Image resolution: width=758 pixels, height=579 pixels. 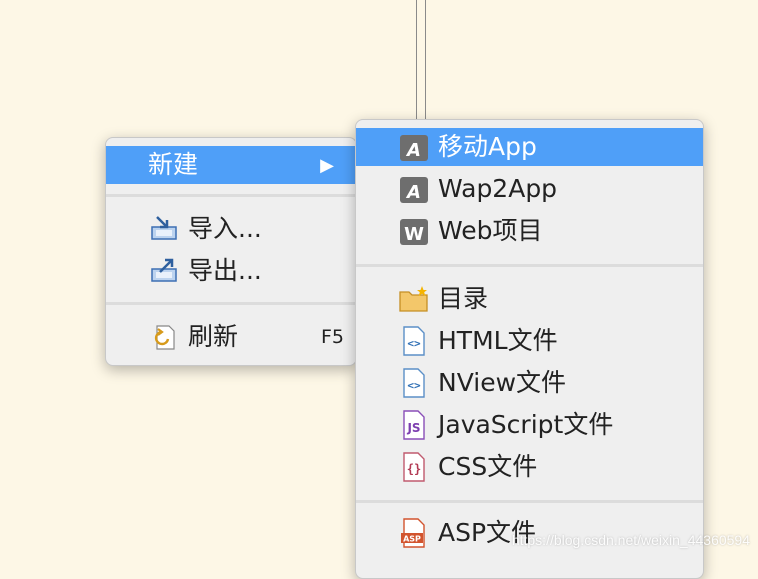 I want to click on web-project-icon: W, so click(x=414, y=231).